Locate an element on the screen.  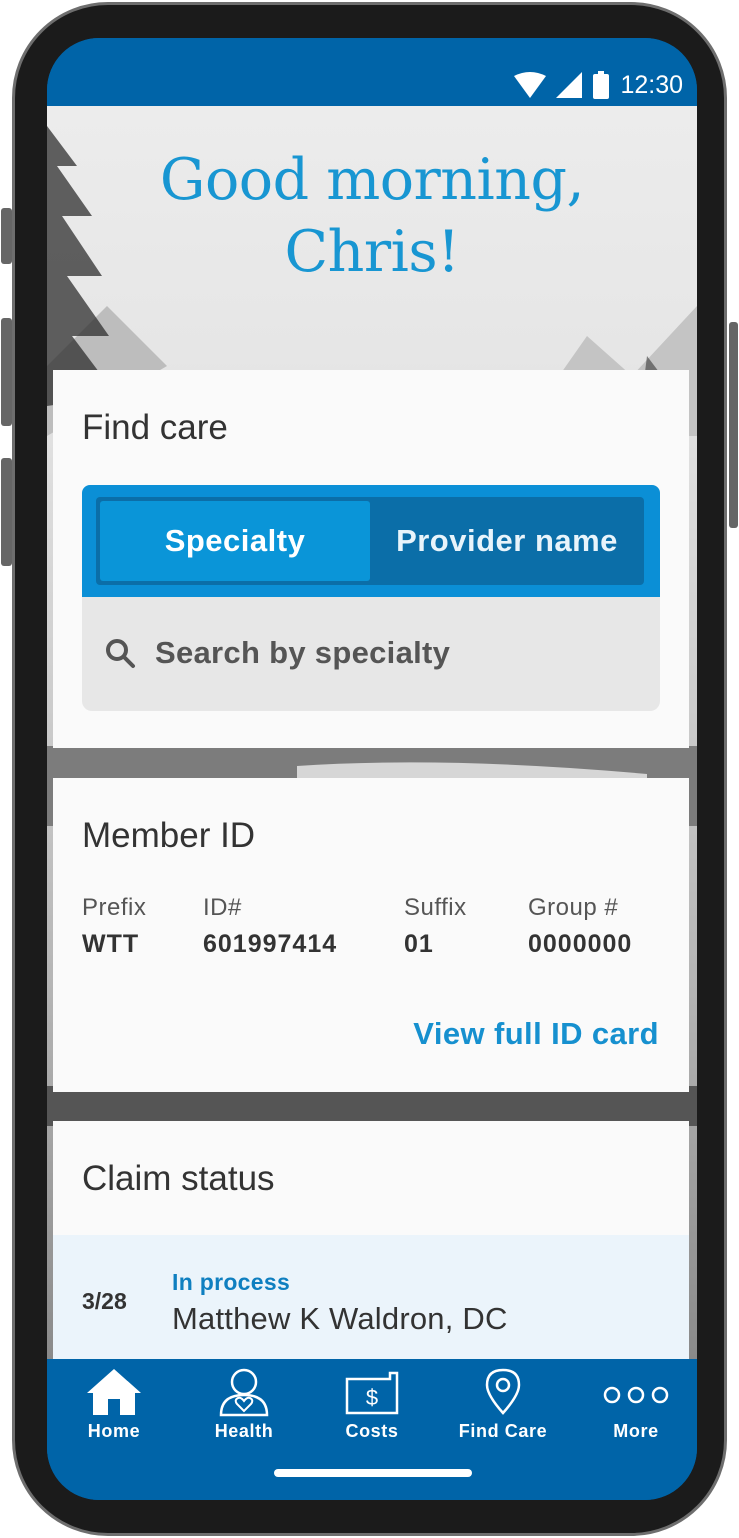
member-id-title: Member ID is located at coordinates (169, 835).